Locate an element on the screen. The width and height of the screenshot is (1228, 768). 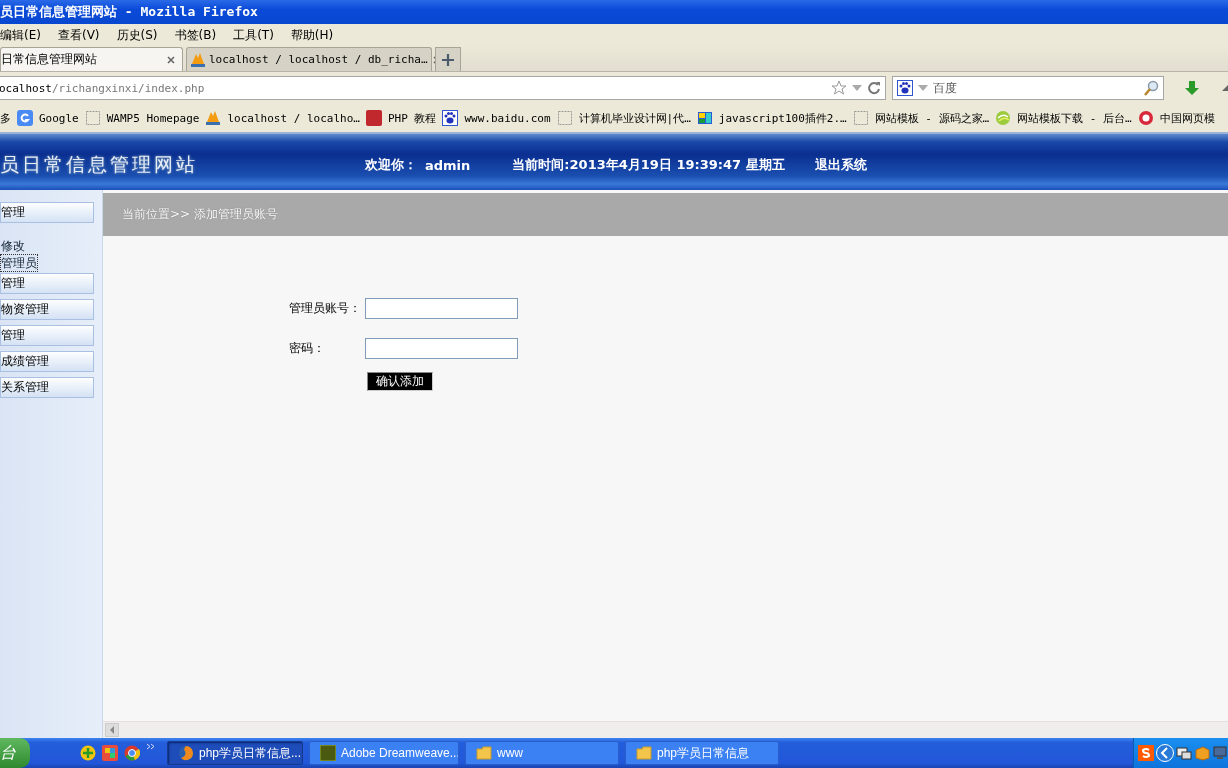
taskbar-button: php学员日常信息 is located at coordinates (702, 753).